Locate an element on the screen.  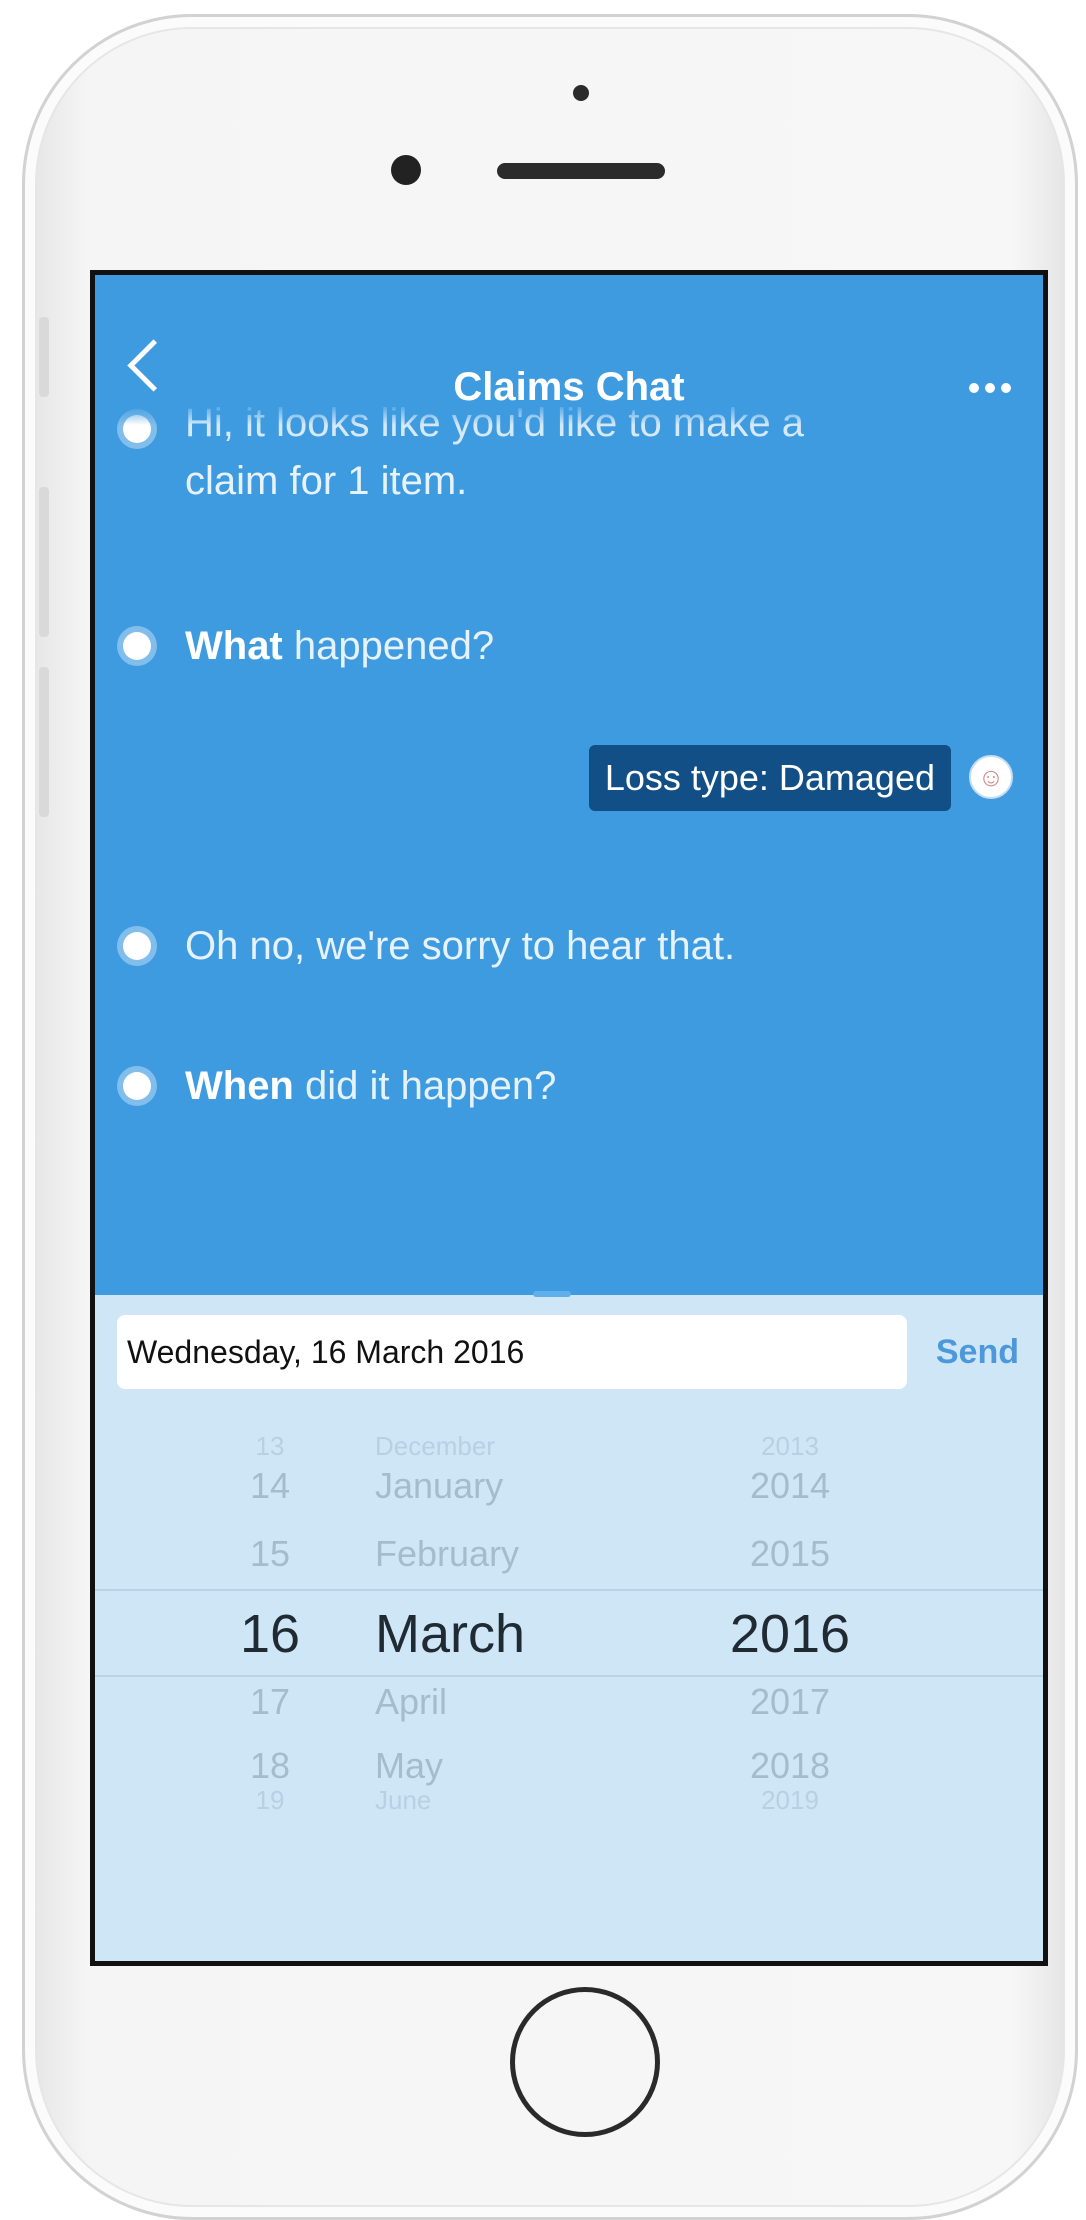
bot-message: When did it happen? is located at coordinates (563, 1086).